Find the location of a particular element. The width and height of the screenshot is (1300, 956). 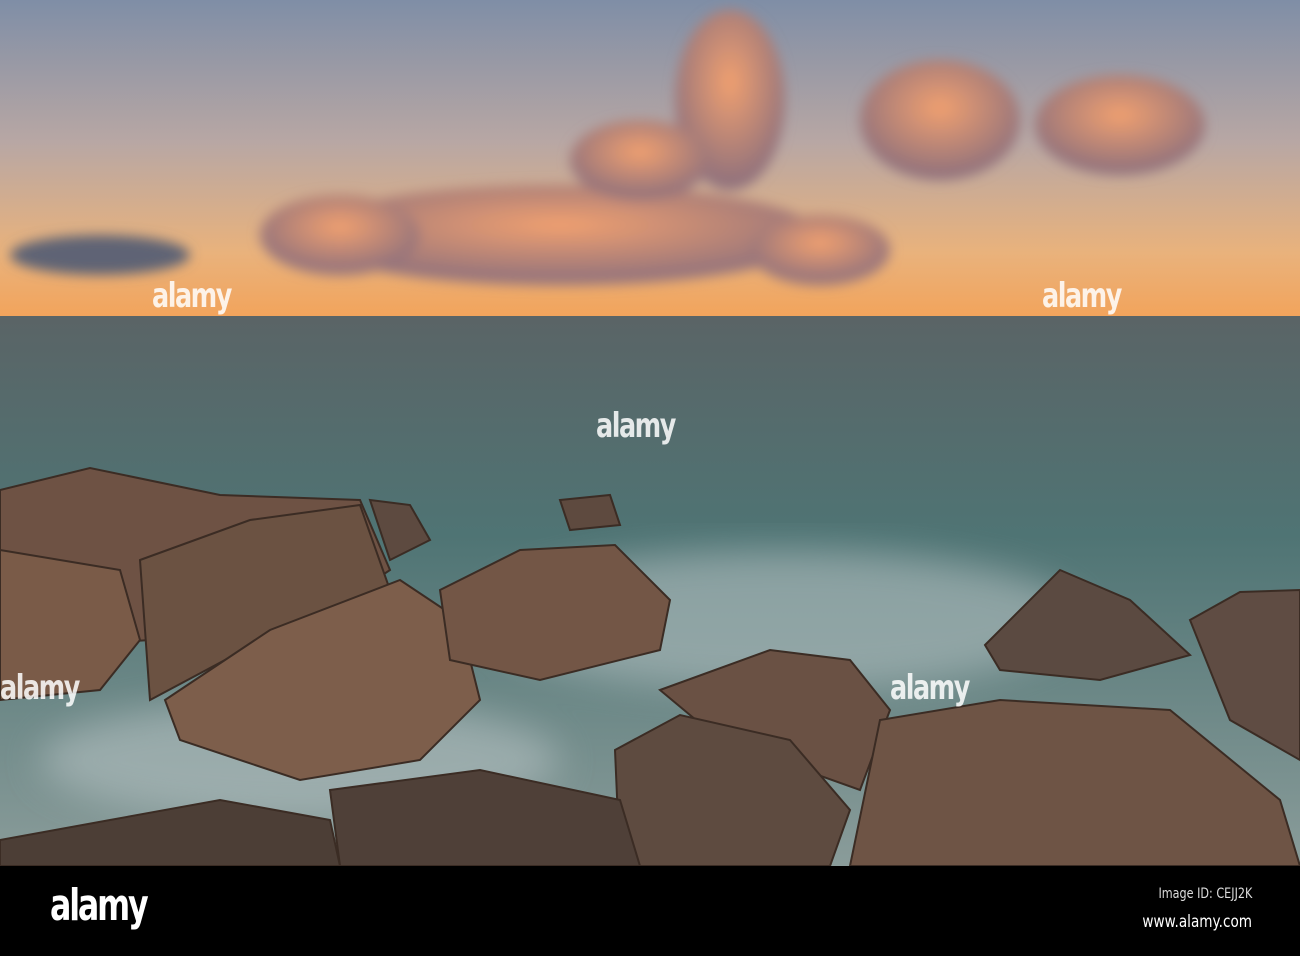

image-id: Image ID: CEJJ2K is located at coordinates (1205, 894).